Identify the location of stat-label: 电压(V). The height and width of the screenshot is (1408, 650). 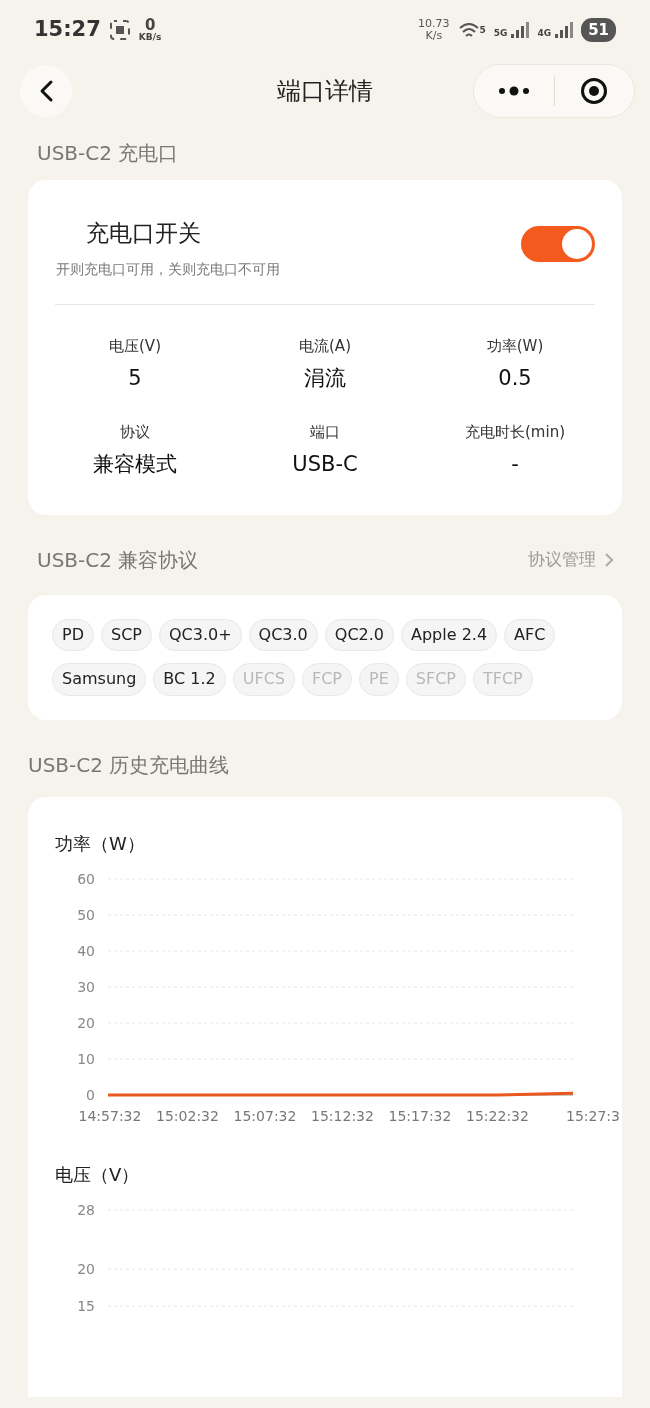
(135, 346).